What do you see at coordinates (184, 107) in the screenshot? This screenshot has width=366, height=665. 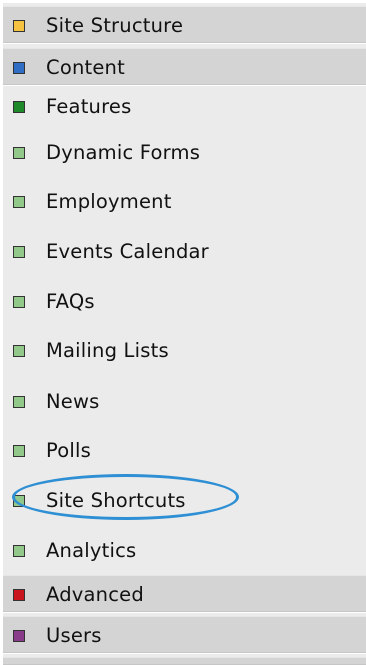 I see `nav-item-features: Features` at bounding box center [184, 107].